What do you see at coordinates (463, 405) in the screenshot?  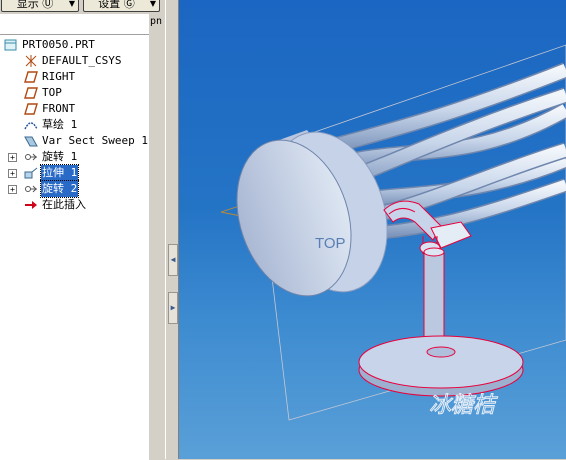 I see `watermark-text: 冰糖桔` at bounding box center [463, 405].